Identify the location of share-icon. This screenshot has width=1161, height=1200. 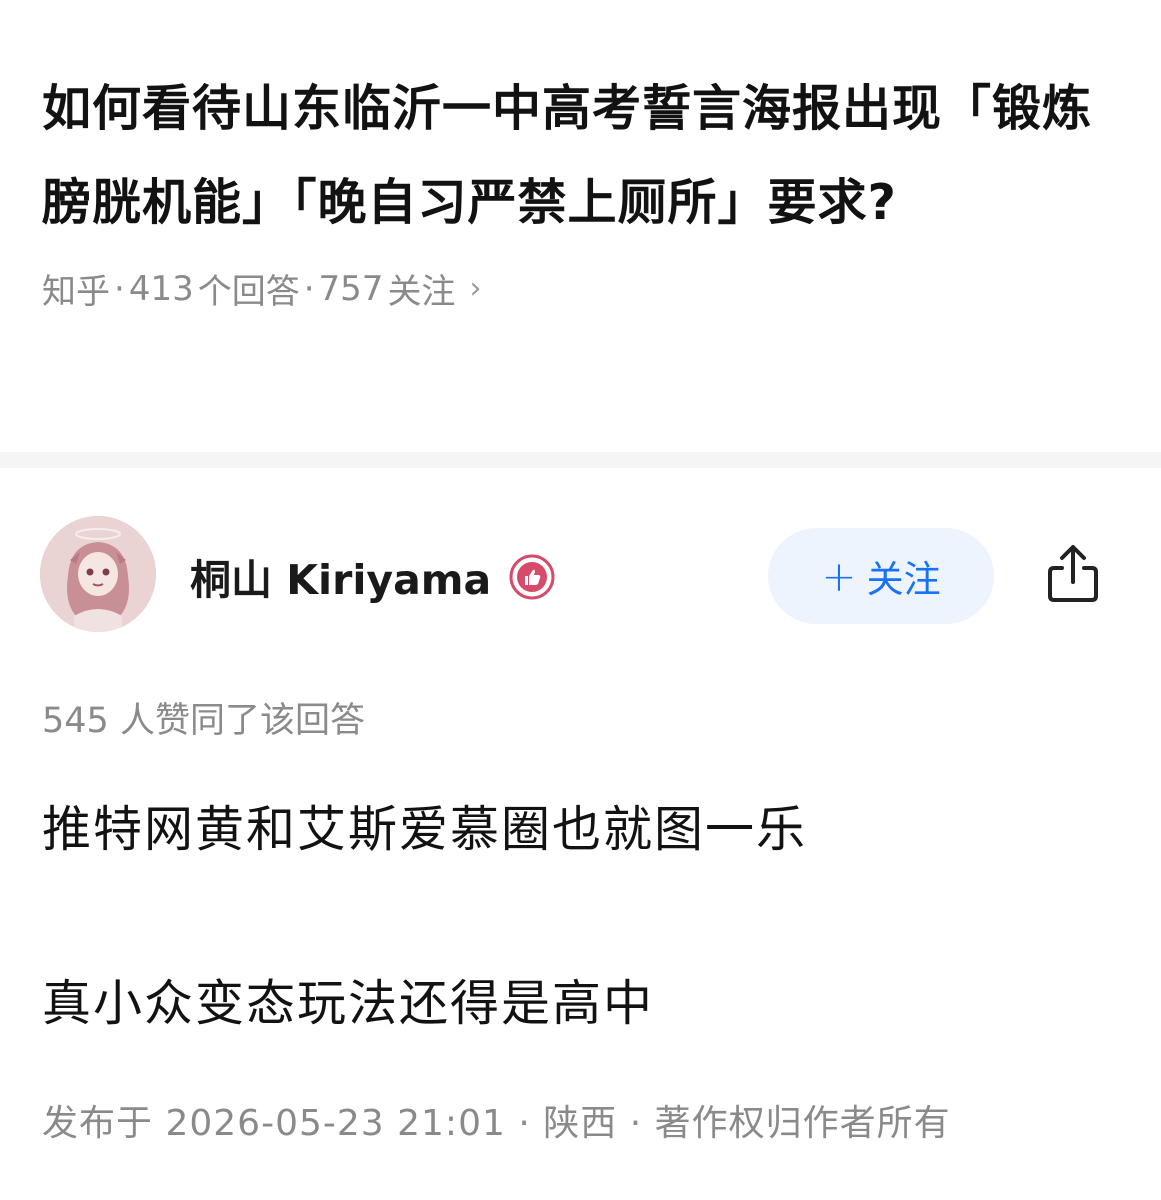
(1073, 573).